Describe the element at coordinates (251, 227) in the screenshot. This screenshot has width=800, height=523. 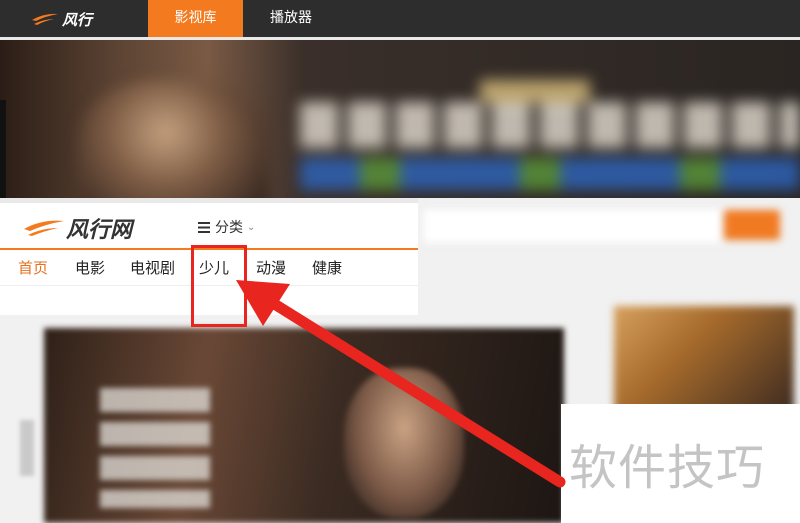
I see `chevron-down-icon: ⌄` at that location.